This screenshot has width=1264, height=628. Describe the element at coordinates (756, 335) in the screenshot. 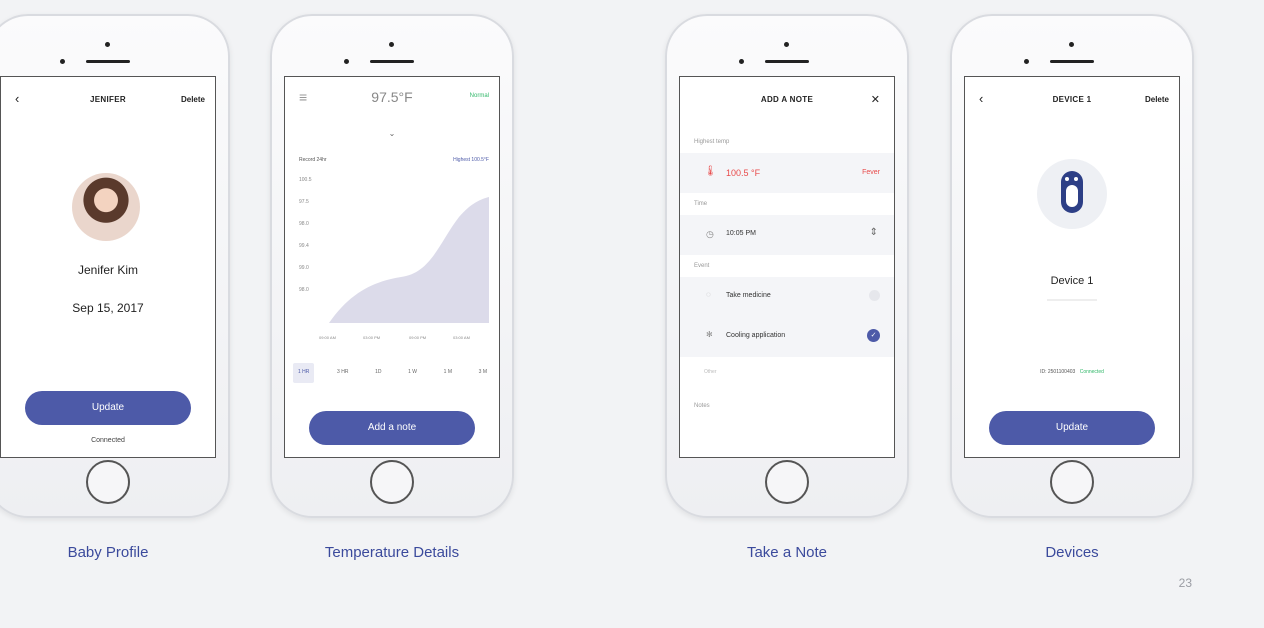

I see `event-label-cooling: Cooling application` at that location.